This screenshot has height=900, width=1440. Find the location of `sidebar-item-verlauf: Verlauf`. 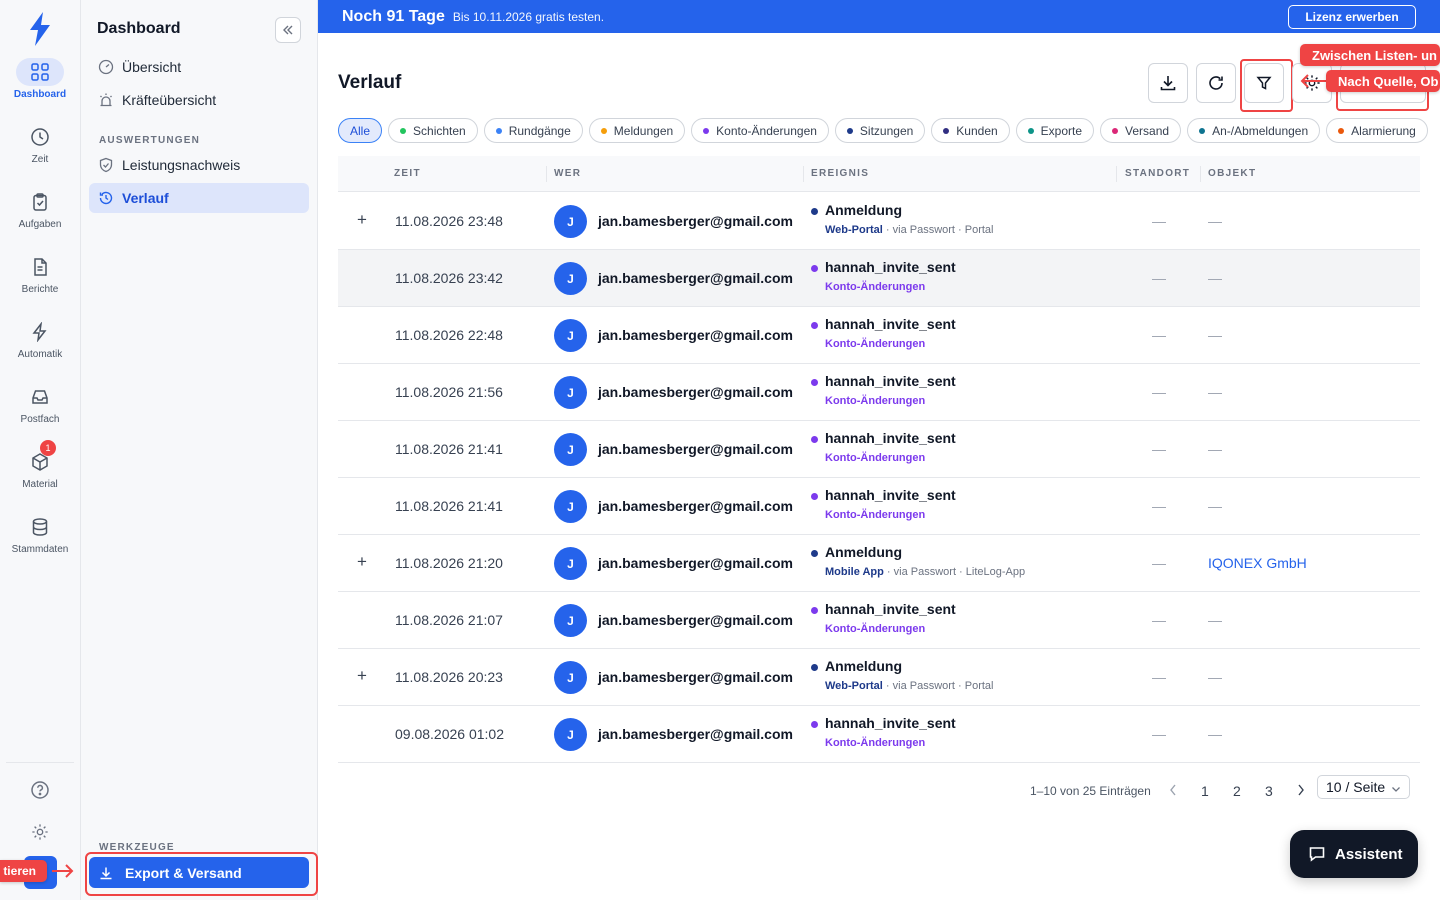

sidebar-item-verlauf: Verlauf is located at coordinates (199, 198).